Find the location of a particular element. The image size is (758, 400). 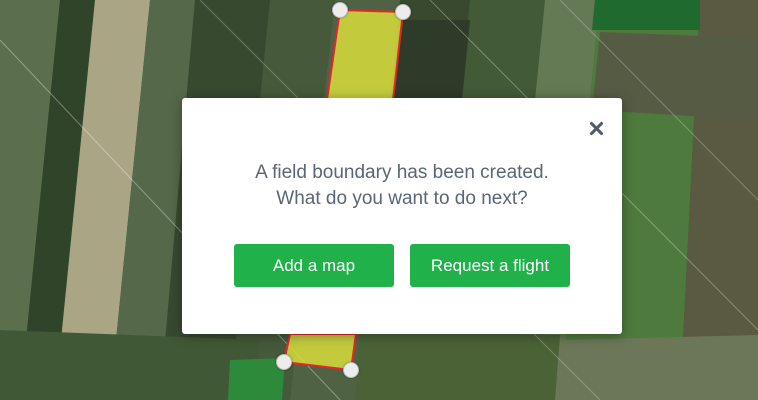

dialog-message-line2: What do you want to do next? is located at coordinates (402, 198).